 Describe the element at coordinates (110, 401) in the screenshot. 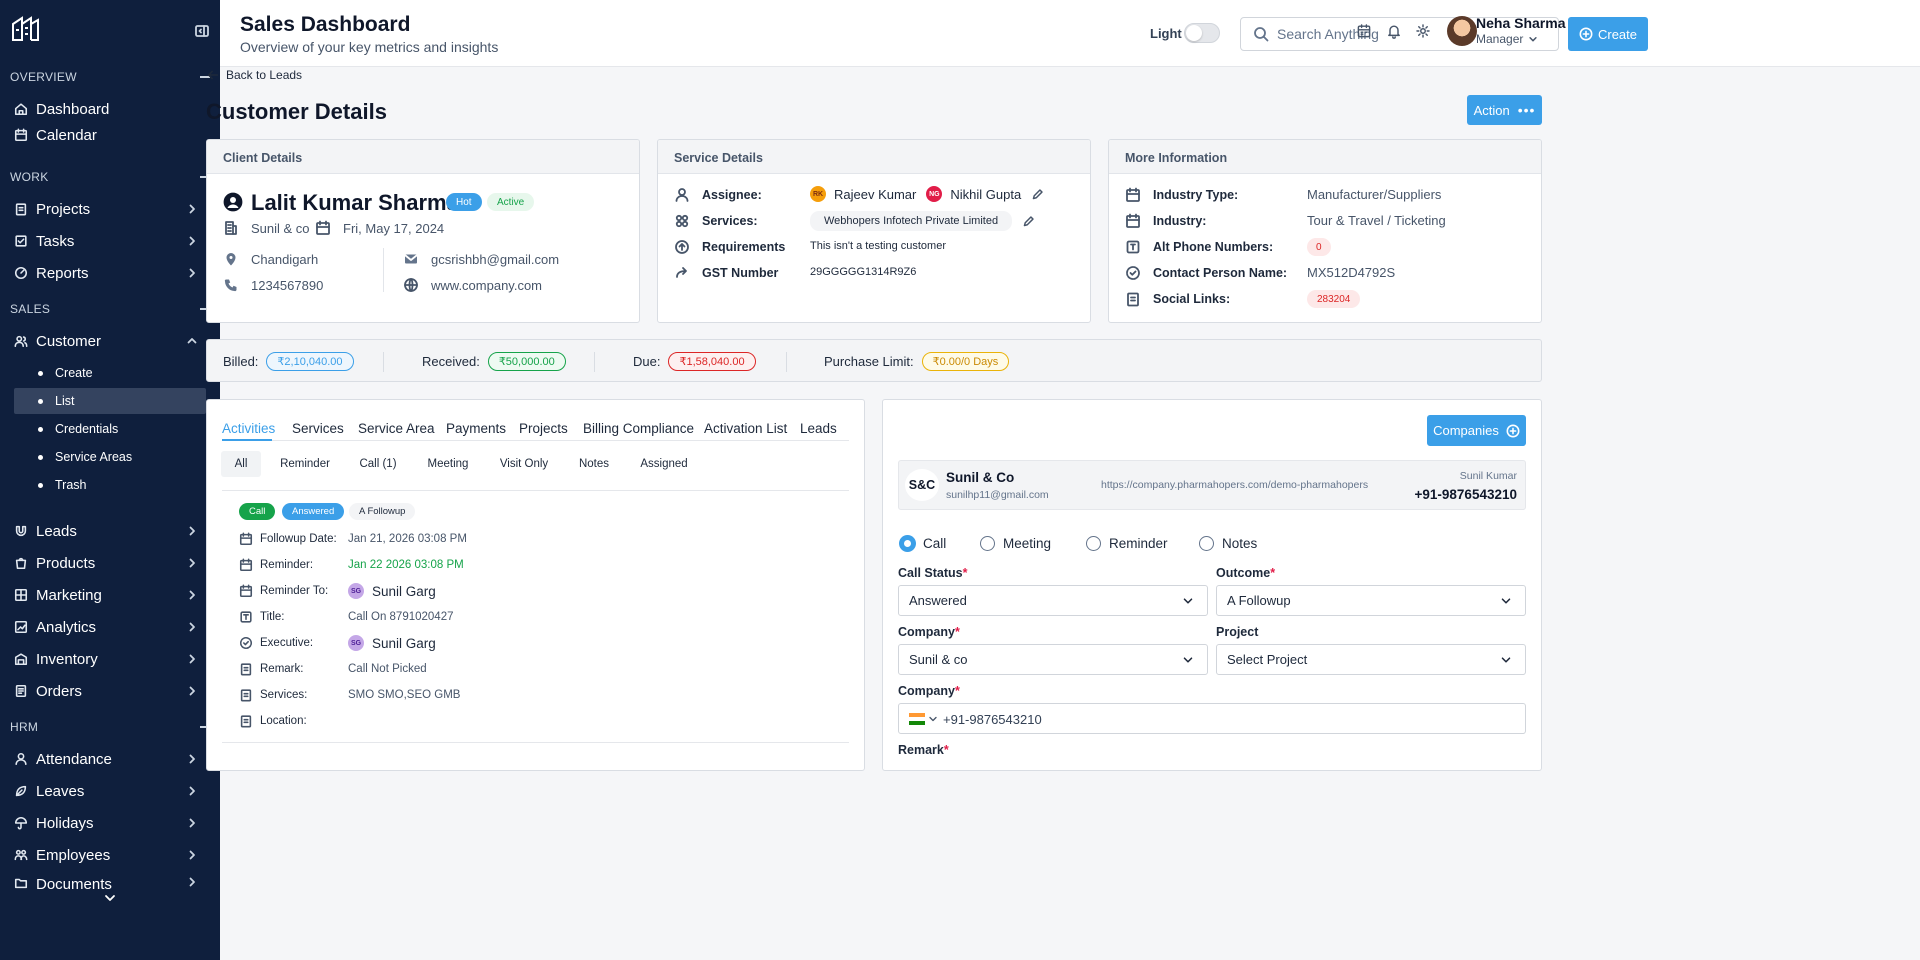

I see `sidebar-sub-list: List` at that location.